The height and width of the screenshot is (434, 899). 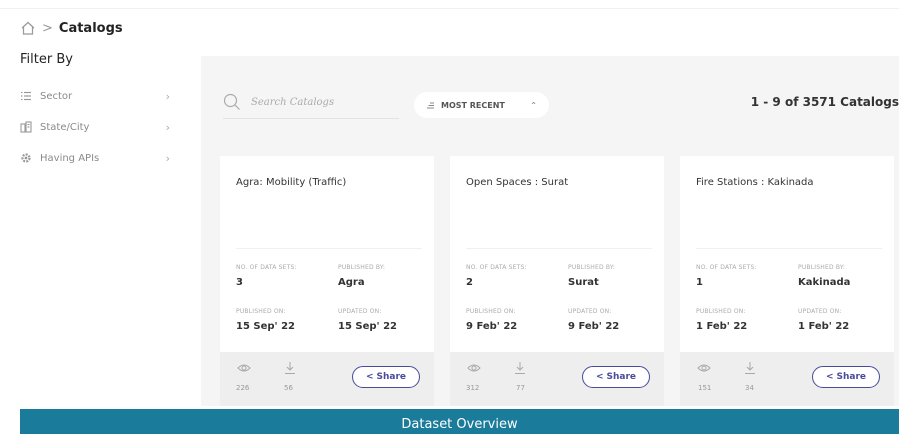 What do you see at coordinates (749, 388) in the screenshot?
I see `downloads-count: 34` at bounding box center [749, 388].